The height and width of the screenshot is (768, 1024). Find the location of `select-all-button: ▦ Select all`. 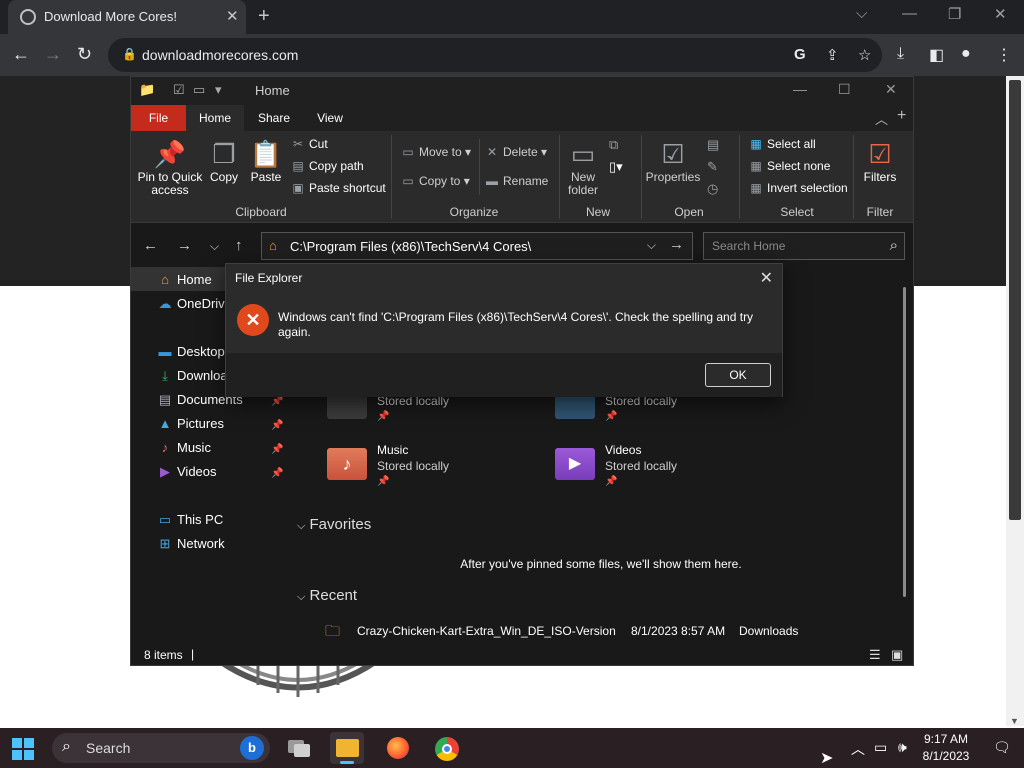

select-all-button: ▦ Select all is located at coordinates (782, 144).